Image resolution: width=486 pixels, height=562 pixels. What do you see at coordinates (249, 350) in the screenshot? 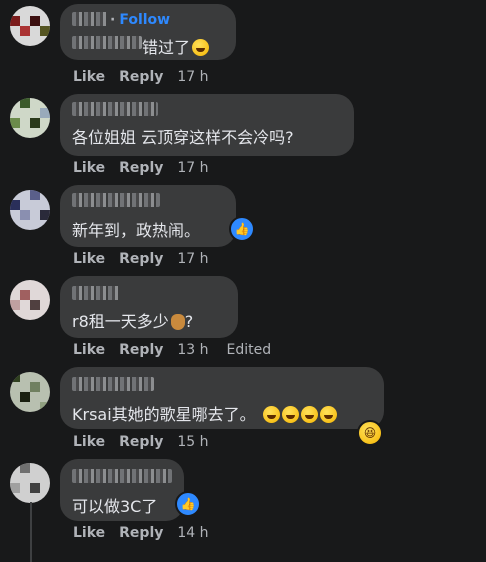
I see `edited-label: Edited` at bounding box center [249, 350].